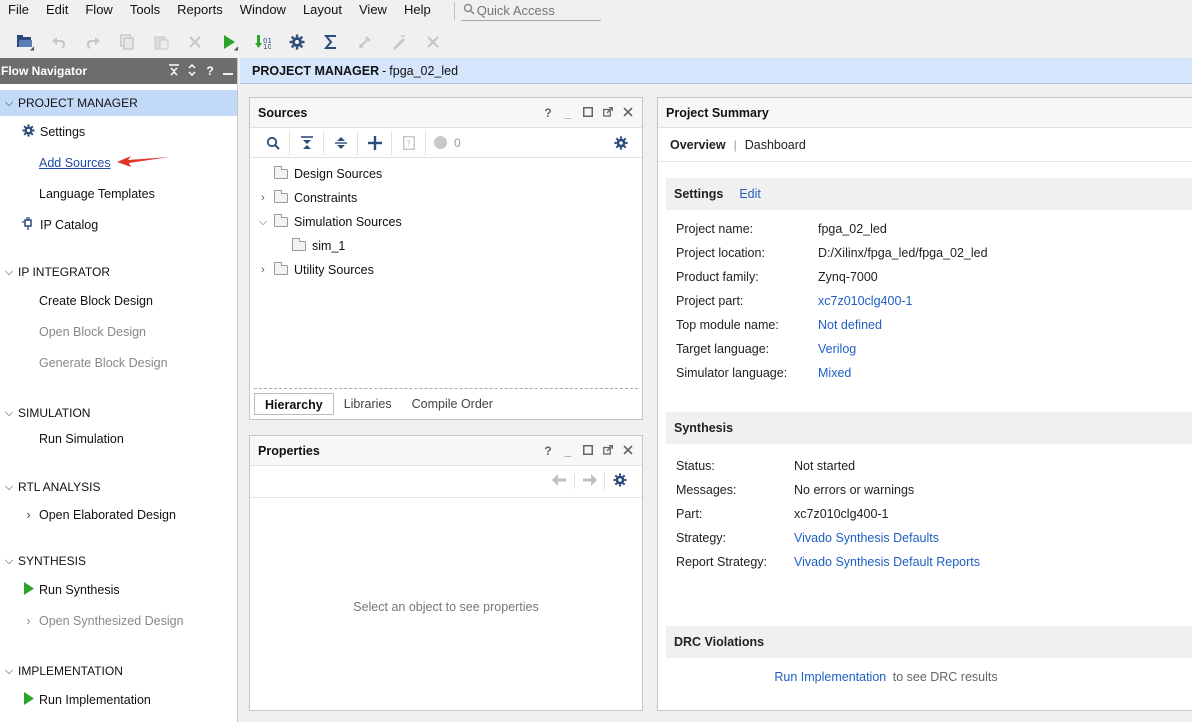  What do you see at coordinates (698, 145) in the screenshot?
I see `tab-overview: Overview` at bounding box center [698, 145].